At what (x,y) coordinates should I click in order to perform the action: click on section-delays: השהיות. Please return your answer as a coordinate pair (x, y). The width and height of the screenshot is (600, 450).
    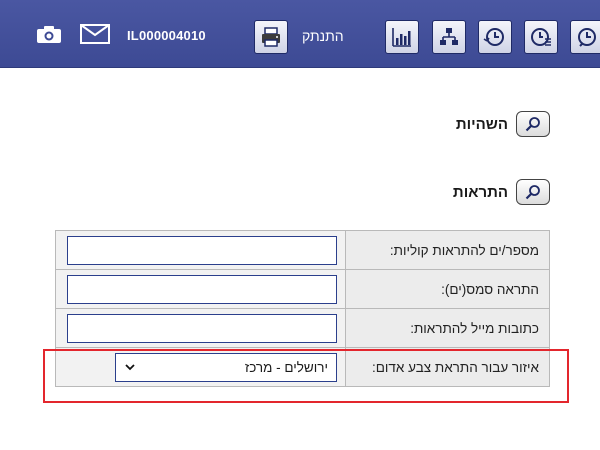
    Looking at the image, I should click on (503, 124).